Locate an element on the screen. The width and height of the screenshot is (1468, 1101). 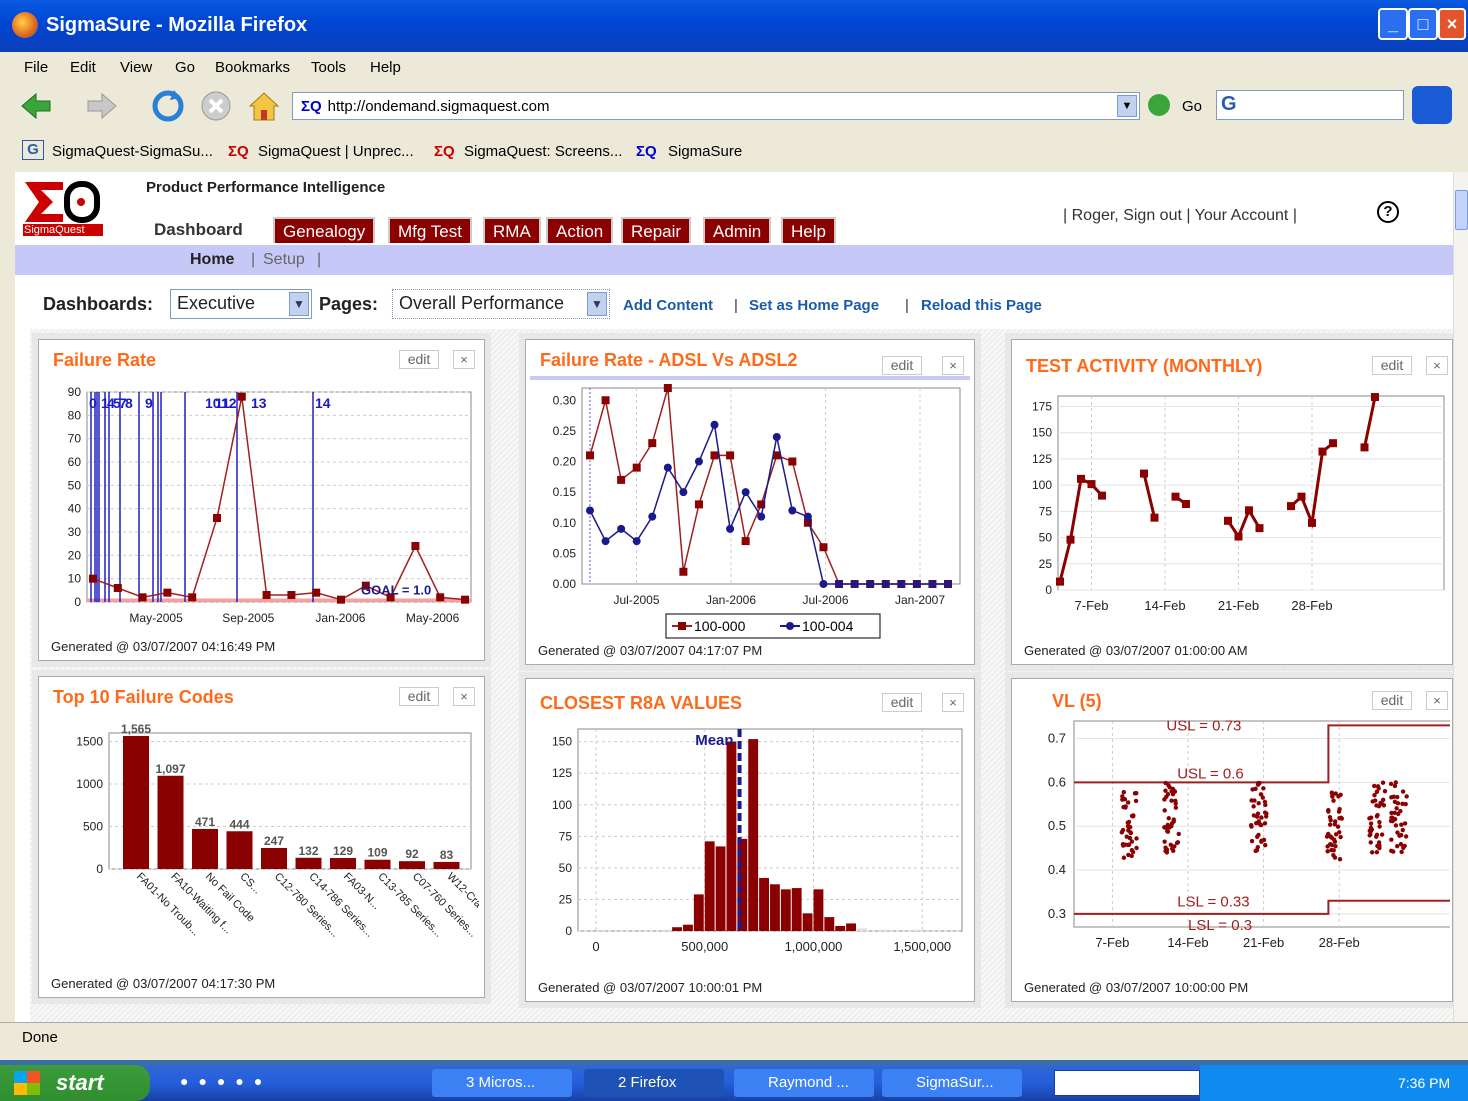
menu-bookmarks: Bookmarks is located at coordinates (252, 67).